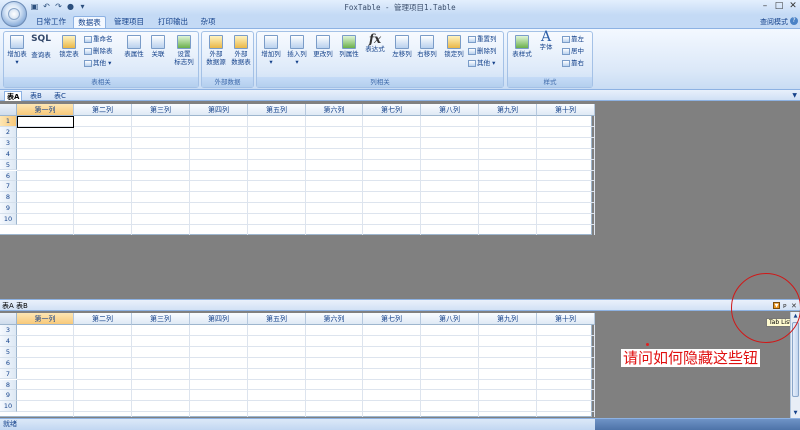  Describe the element at coordinates (271, 42) in the screenshot. I see `add-column-icon` at that location.